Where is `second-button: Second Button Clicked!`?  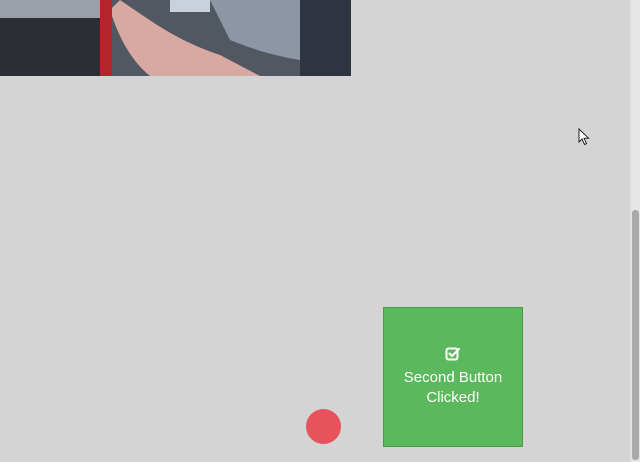 second-button: Second Button Clicked! is located at coordinates (453, 377).